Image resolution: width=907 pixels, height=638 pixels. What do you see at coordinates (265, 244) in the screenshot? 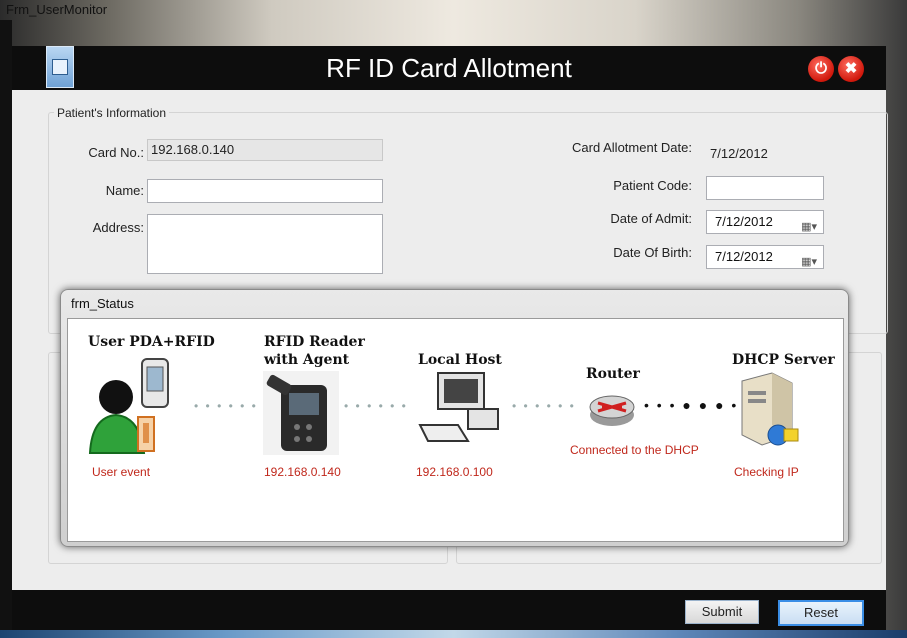
I see `address-field` at bounding box center [265, 244].